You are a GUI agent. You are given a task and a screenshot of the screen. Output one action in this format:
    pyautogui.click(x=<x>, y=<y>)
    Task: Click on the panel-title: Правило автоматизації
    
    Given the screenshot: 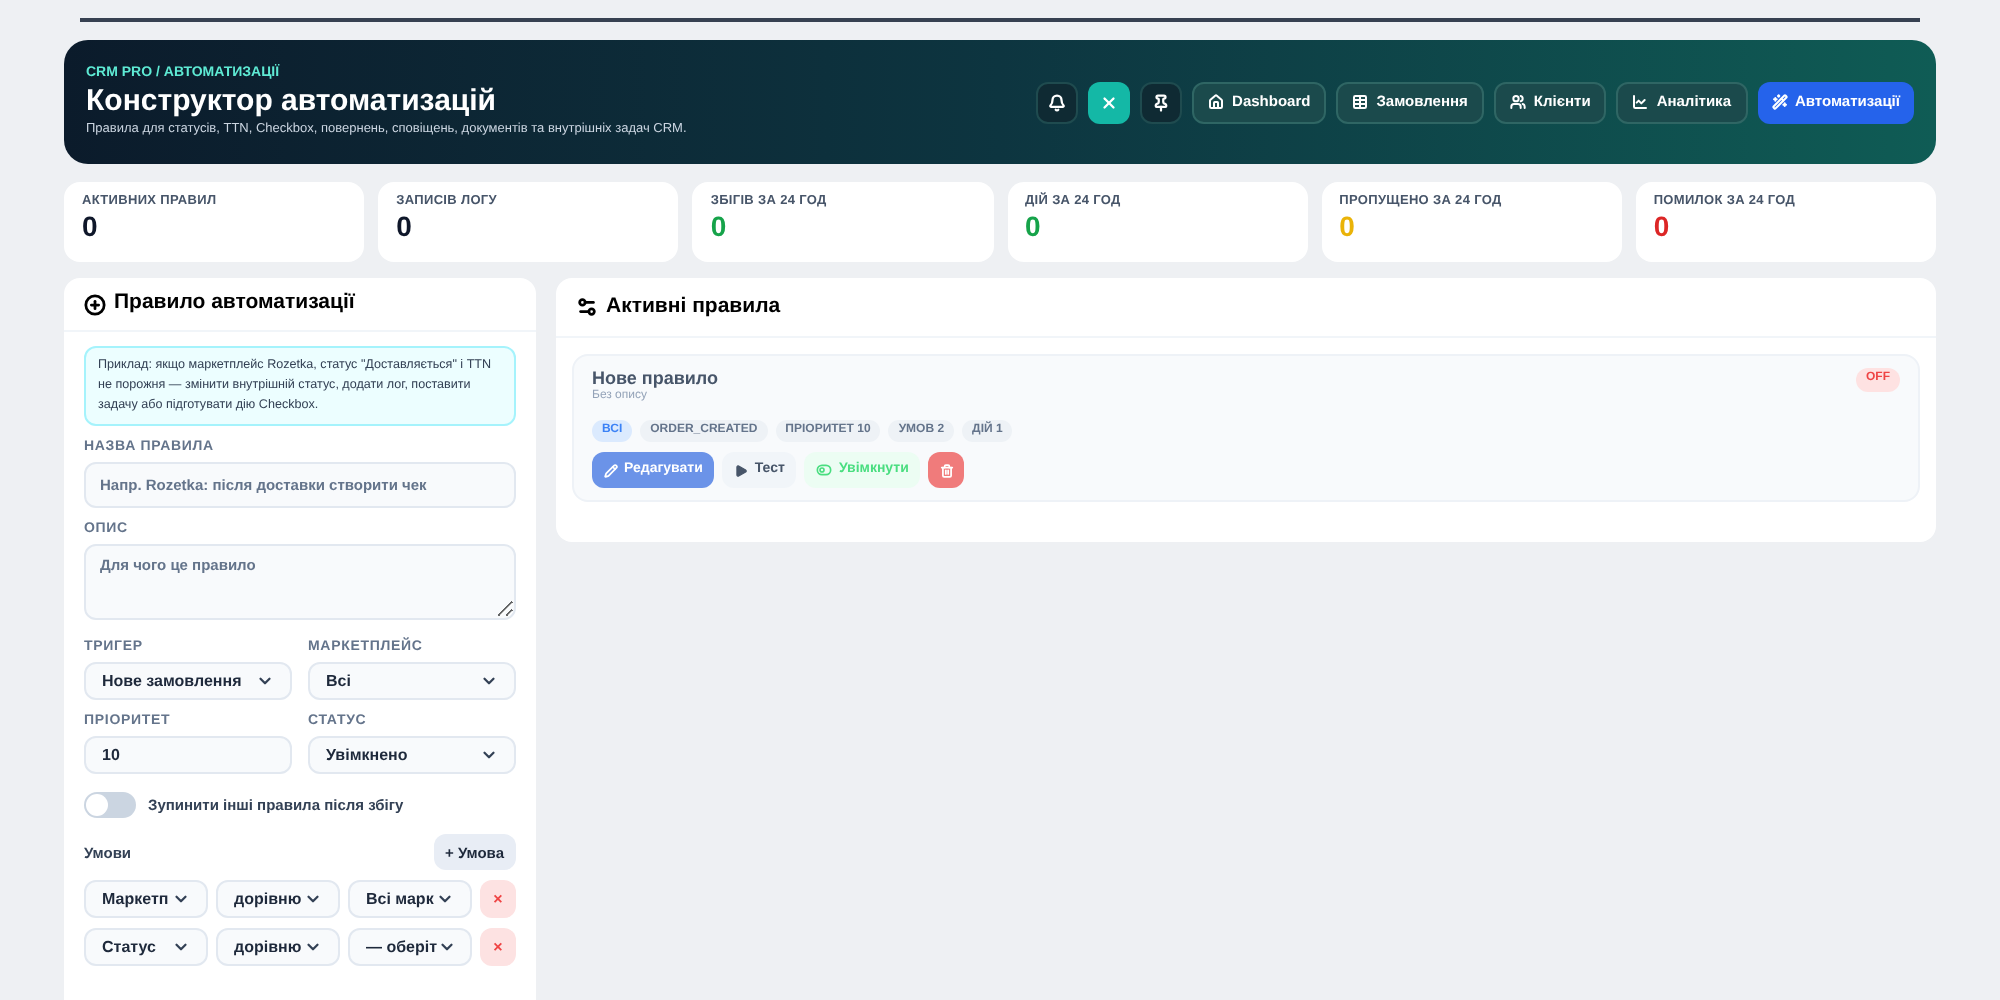 What is the action you would take?
    pyautogui.click(x=234, y=304)
    